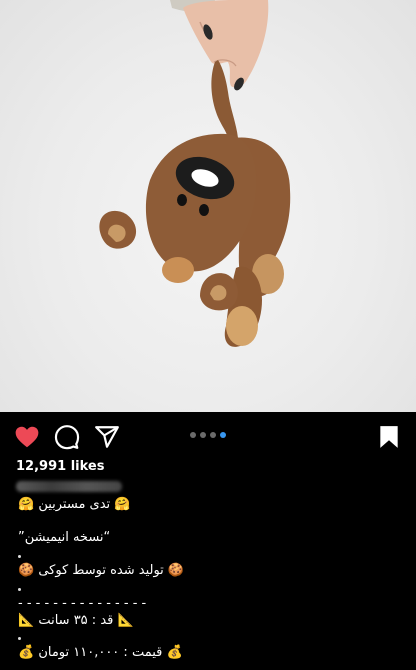 This screenshot has height=670, width=416. I want to click on caption-line-subtitle: “نسخه انیمیشن”, so click(64, 537).